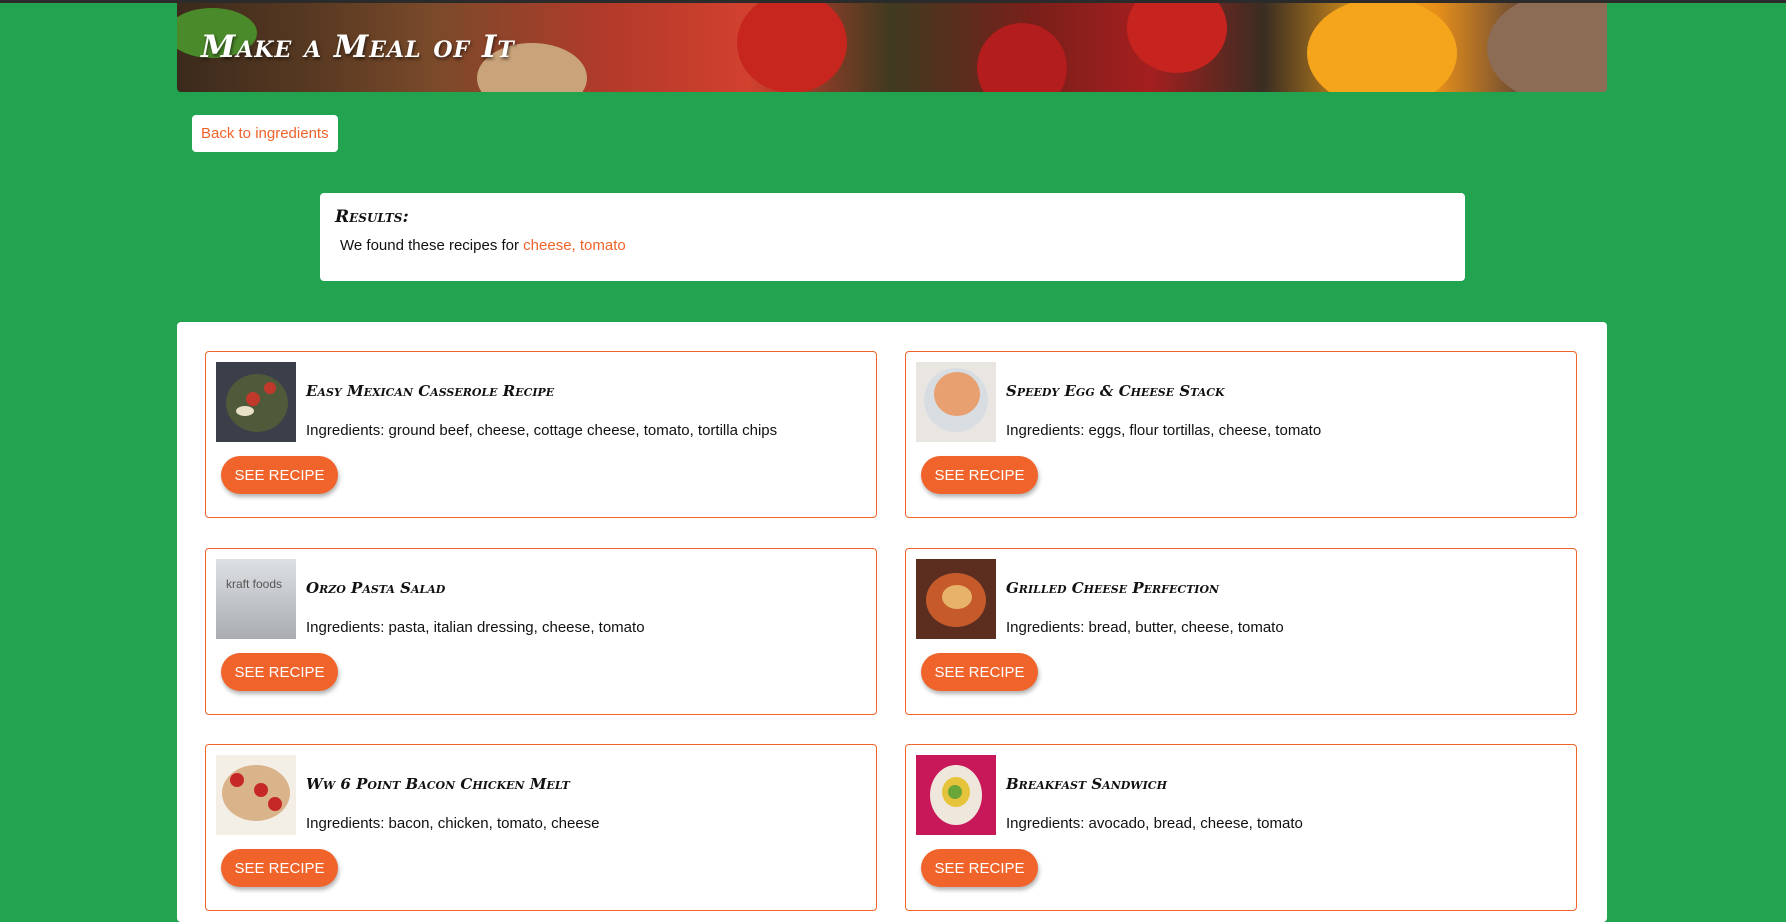 The width and height of the screenshot is (1786, 922). Describe the element at coordinates (358, 47) in the screenshot. I see `site-title: Make a Meal of It` at that location.